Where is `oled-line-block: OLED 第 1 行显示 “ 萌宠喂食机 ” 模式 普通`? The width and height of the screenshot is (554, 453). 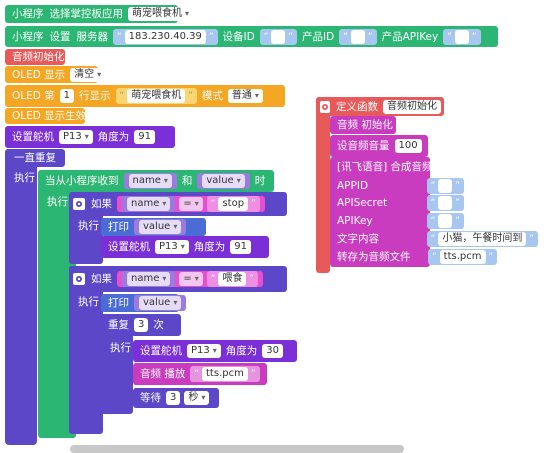 oled-line-block: OLED 第 1 行显示 “ 萌宠喂食机 ” 模式 普通 is located at coordinates (145, 96).